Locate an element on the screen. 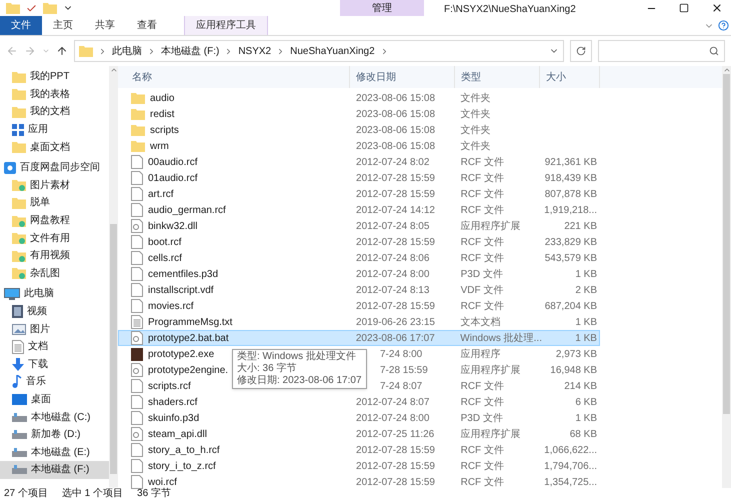 This screenshot has width=731, height=500. file-type: 应用程序扩展 is located at coordinates (491, 371).